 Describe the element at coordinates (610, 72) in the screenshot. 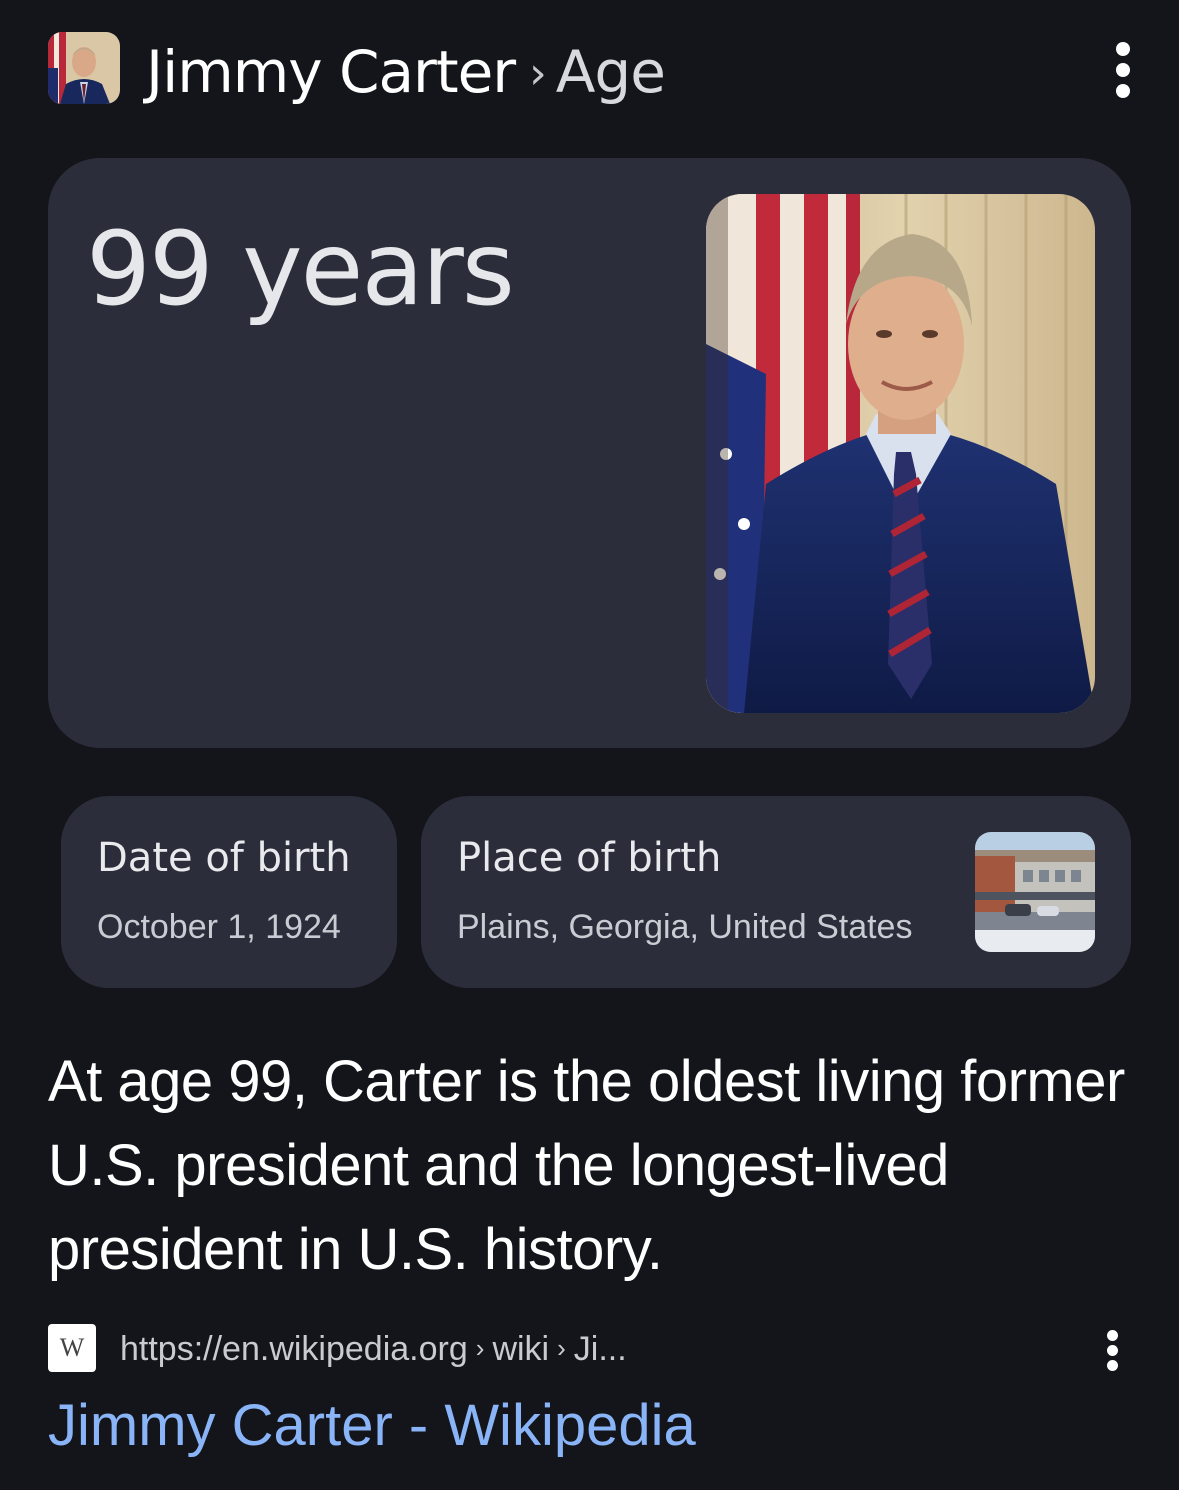

I see `breadcrumb-attribute: Age` at that location.